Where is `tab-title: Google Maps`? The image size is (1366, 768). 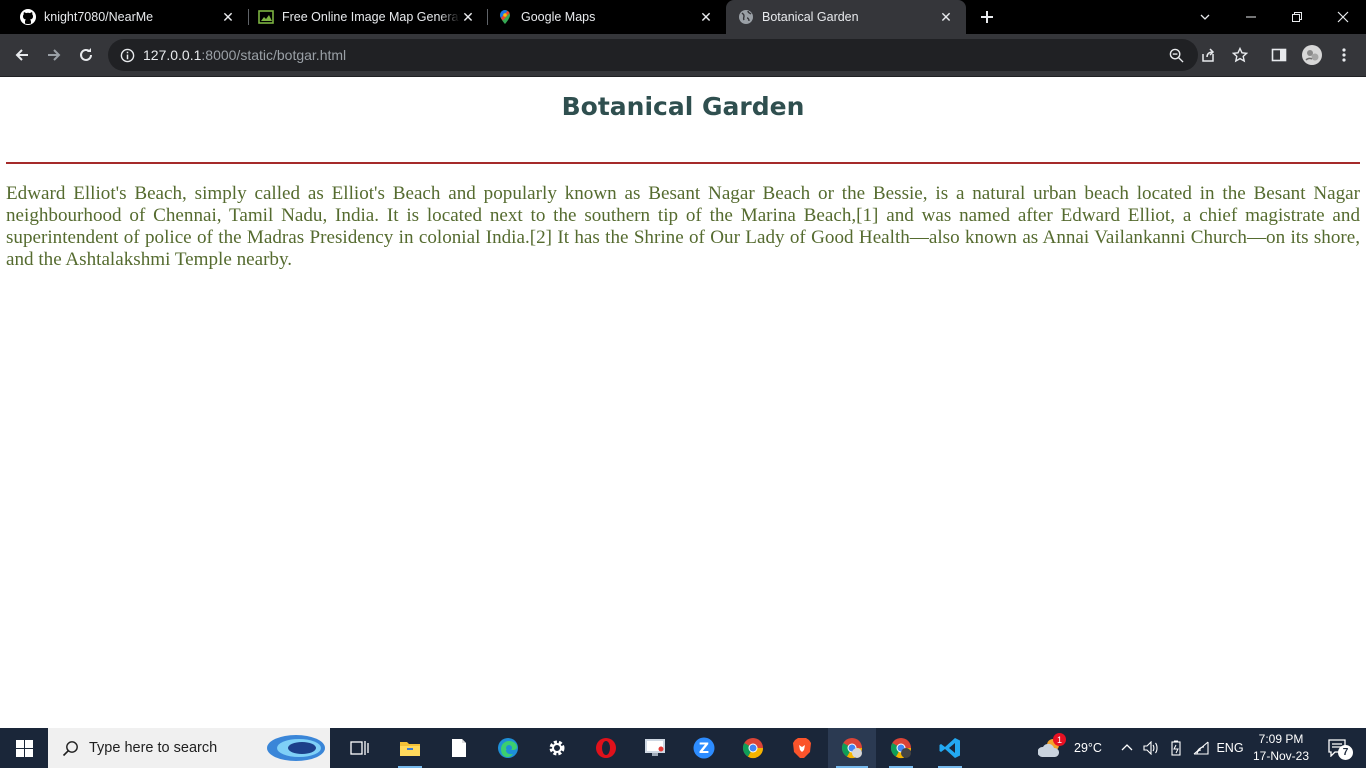
tab-title: Google Maps is located at coordinates (558, 17).